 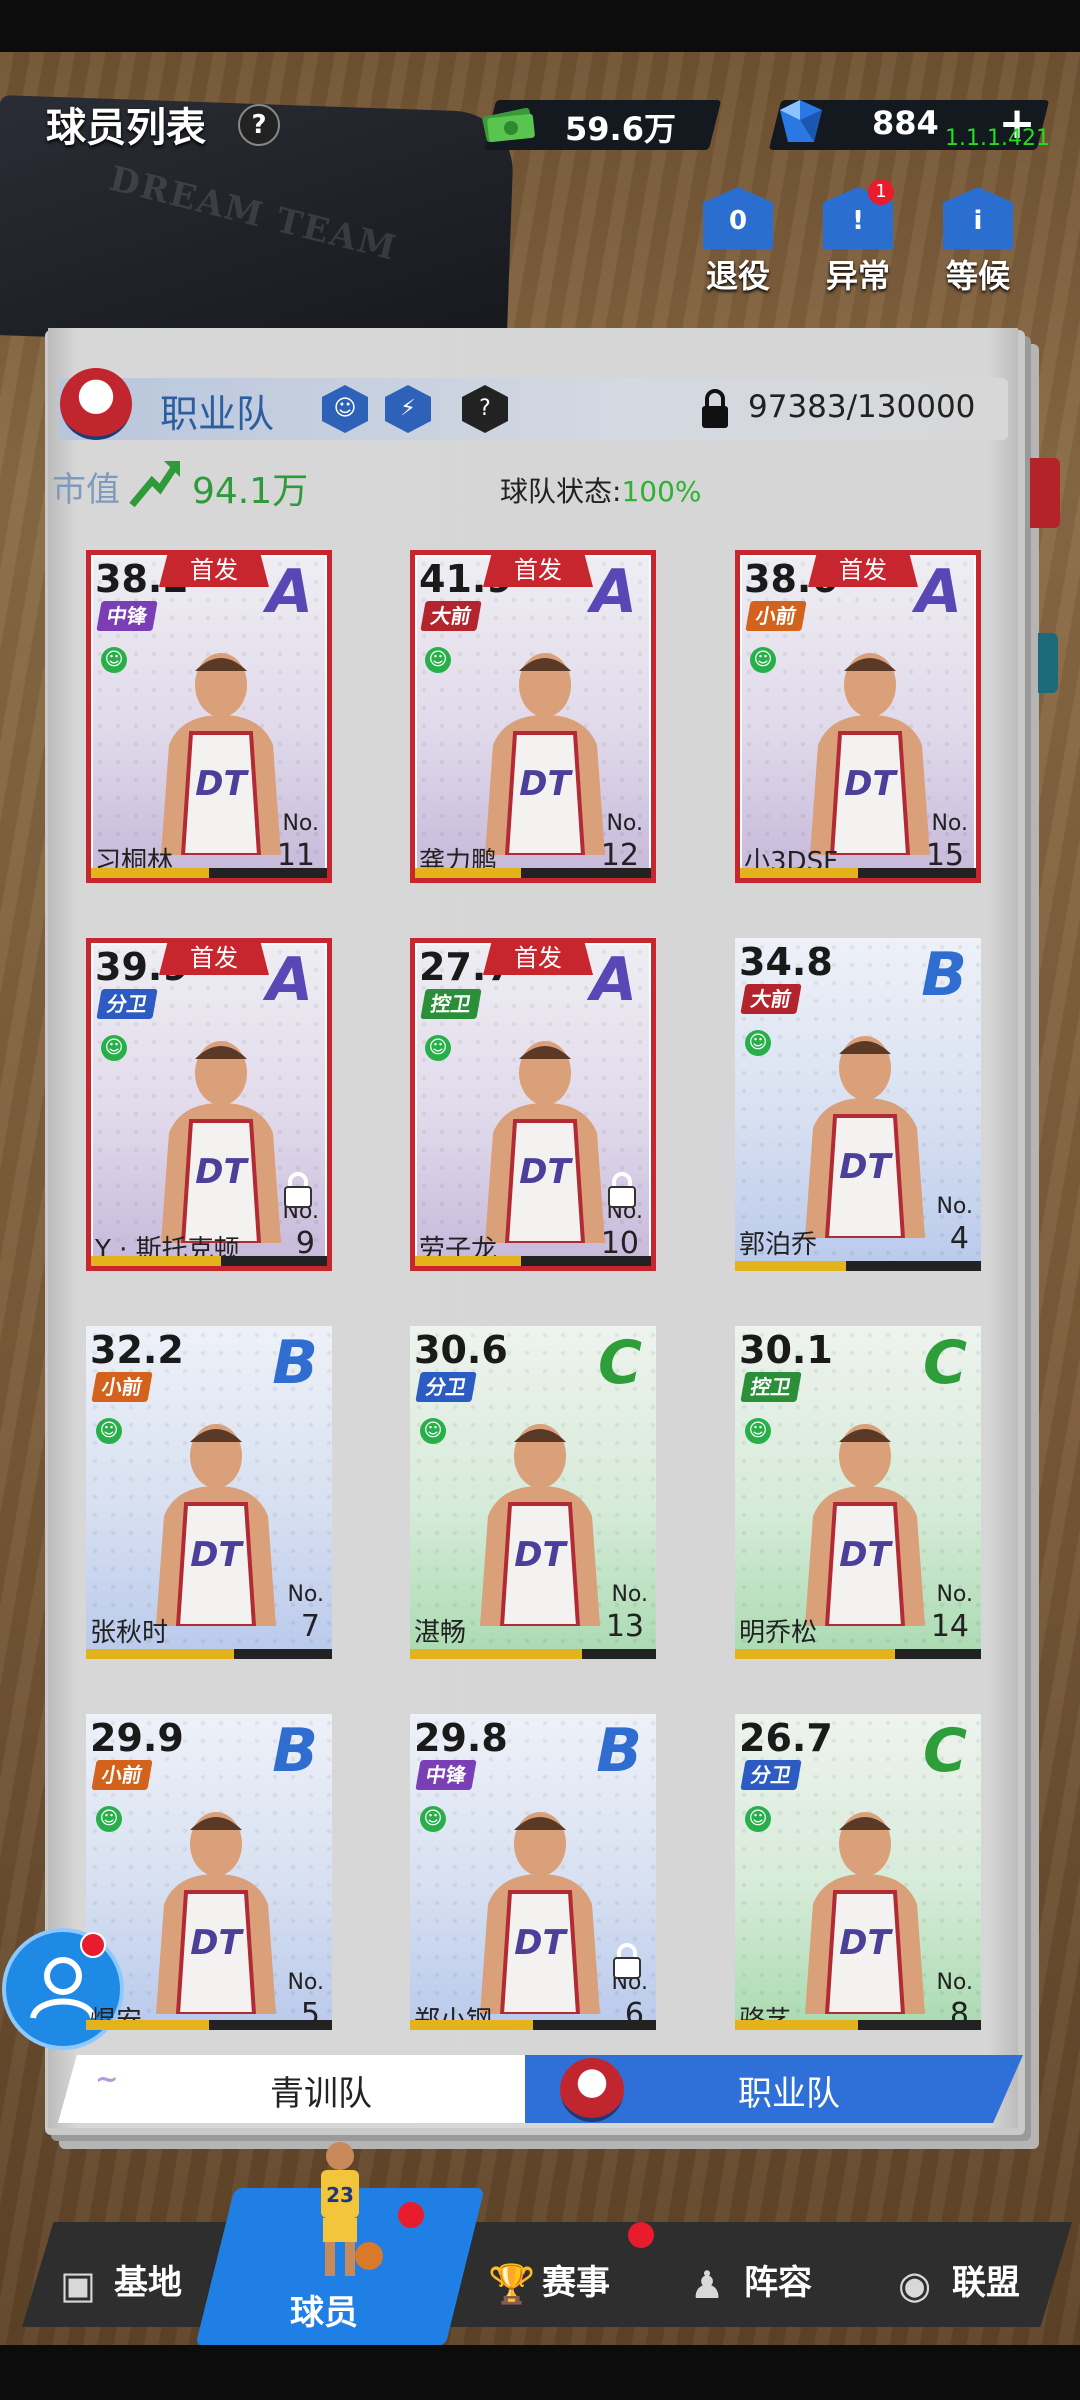 I want to click on help-button: ?, so click(x=259, y=125).